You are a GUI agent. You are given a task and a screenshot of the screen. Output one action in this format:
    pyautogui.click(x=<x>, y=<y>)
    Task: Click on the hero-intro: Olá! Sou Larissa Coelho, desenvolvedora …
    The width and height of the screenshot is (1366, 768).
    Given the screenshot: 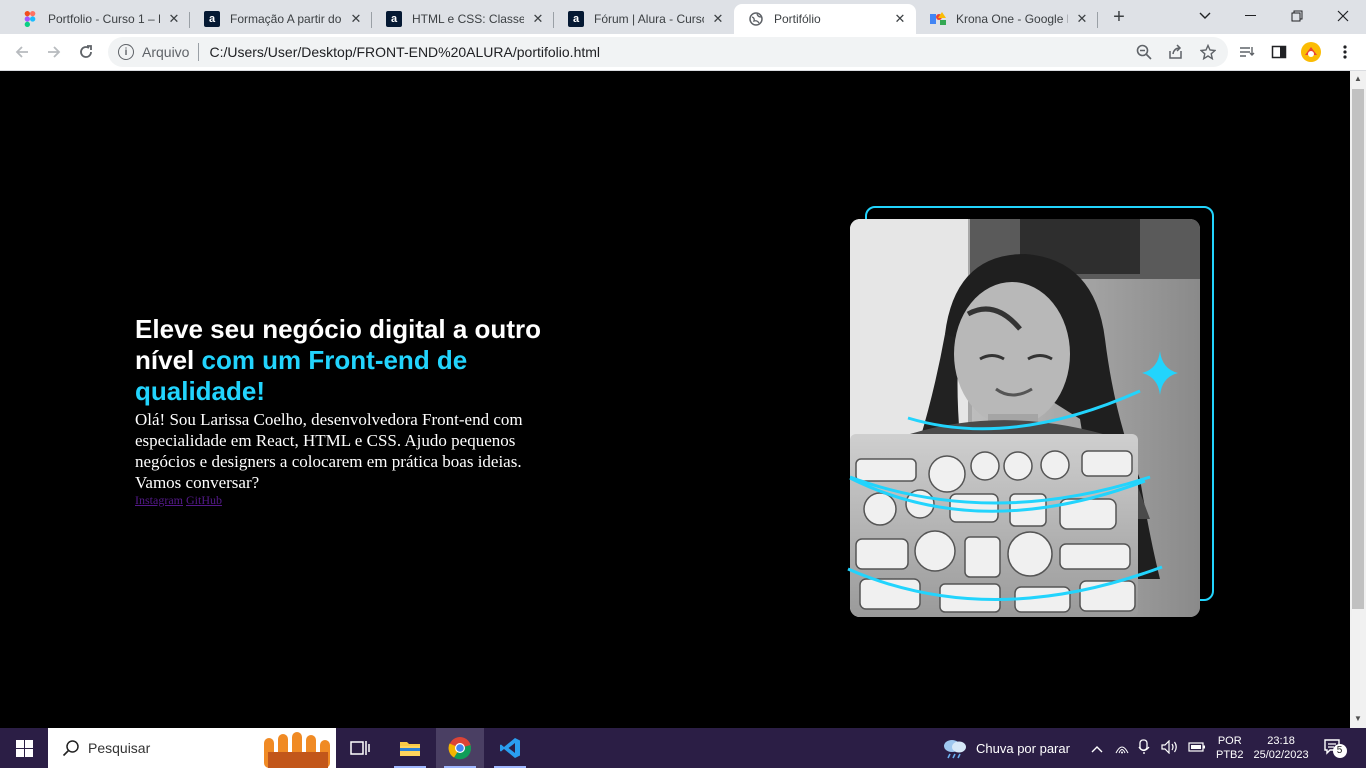 What is the action you would take?
    pyautogui.click(x=329, y=451)
    